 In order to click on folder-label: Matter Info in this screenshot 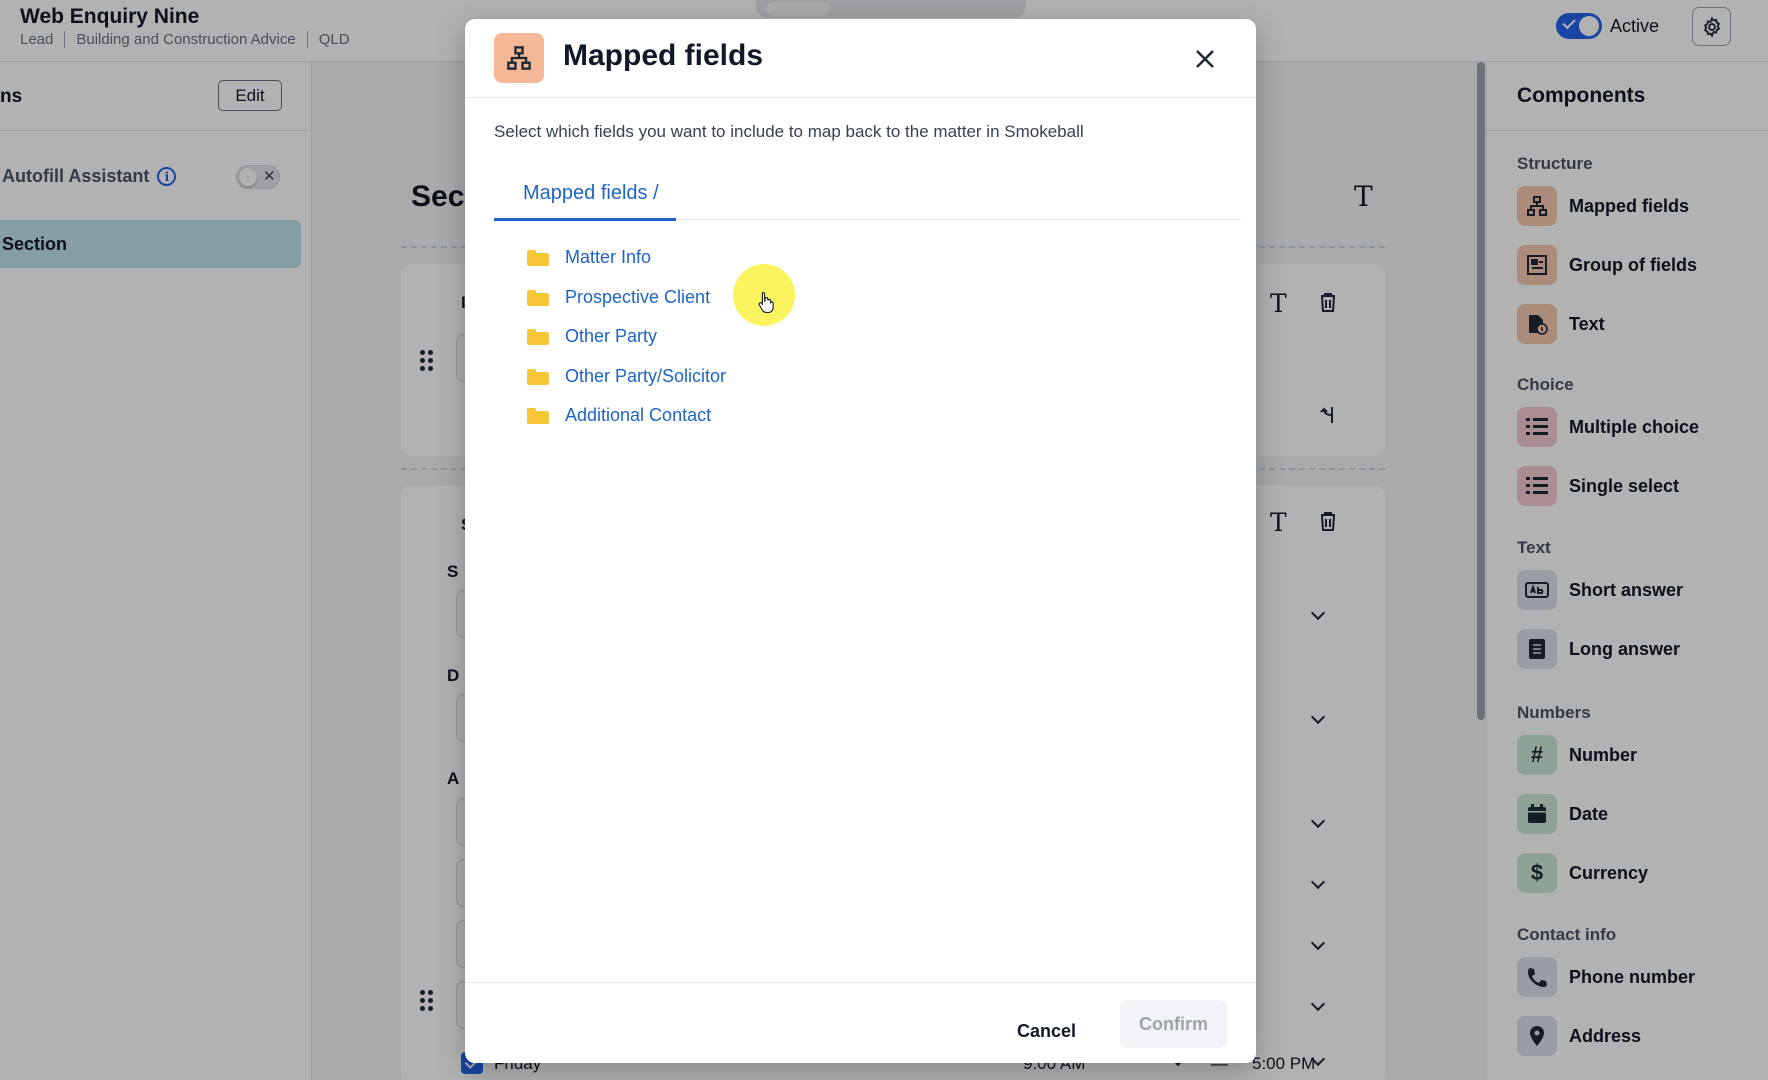, I will do `click(608, 257)`.